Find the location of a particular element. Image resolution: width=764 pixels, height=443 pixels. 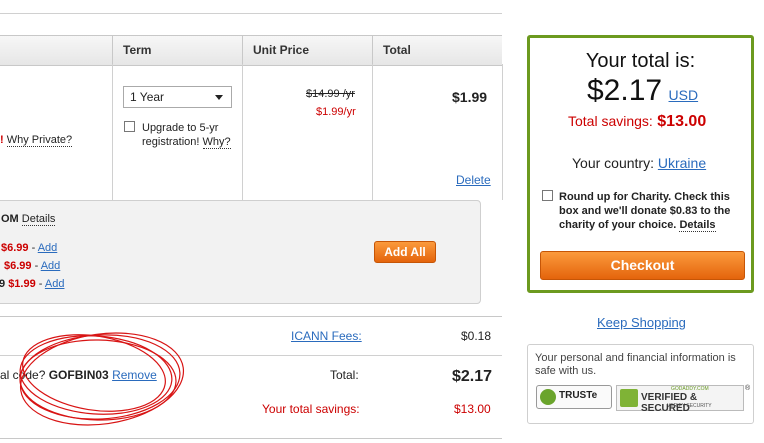

old-price: $14.99 /yr is located at coordinates (330, 94).